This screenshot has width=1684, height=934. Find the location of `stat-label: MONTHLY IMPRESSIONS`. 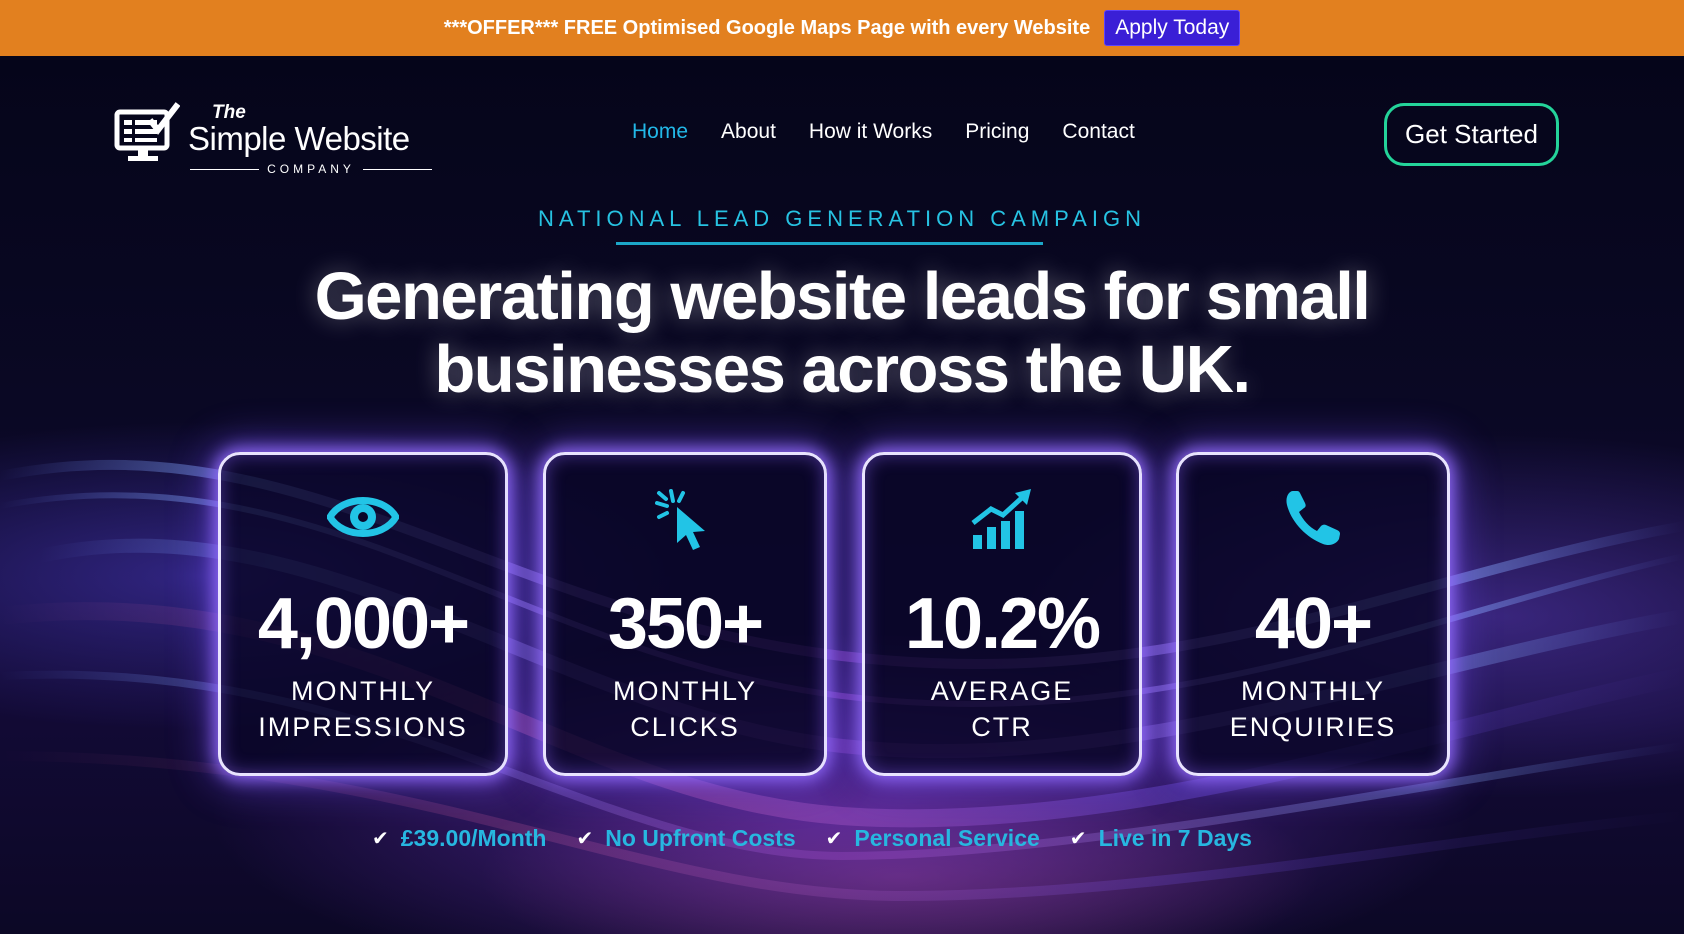

stat-label: MONTHLY IMPRESSIONS is located at coordinates (363, 709).